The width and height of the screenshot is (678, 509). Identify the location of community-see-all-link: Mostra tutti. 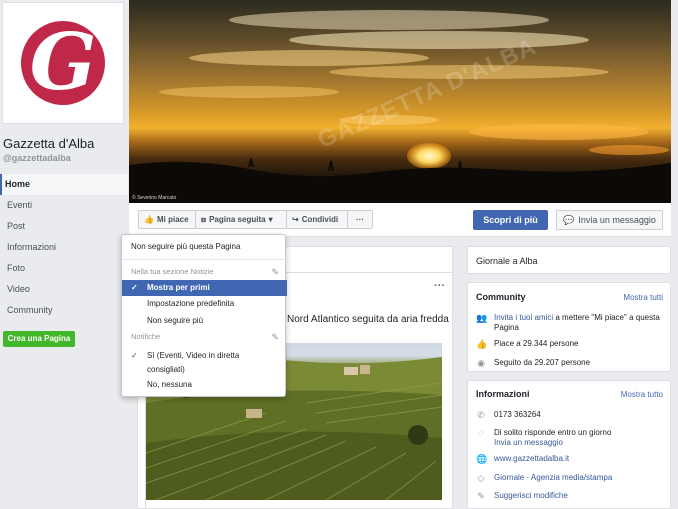
(643, 297).